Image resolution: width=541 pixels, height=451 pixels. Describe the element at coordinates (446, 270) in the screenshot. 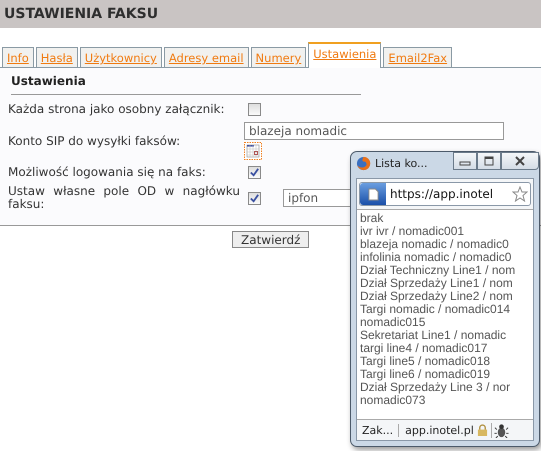

I see `list-item: Dział Techniczny Line1 / nom` at that location.